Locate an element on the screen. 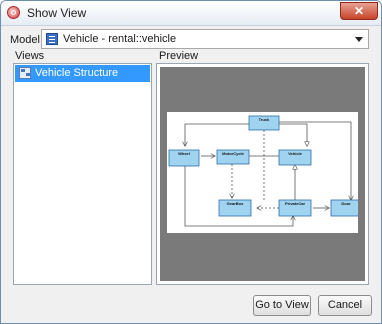 This screenshot has height=324, width=382. model-select-value: Vehicle - rental::vehicle is located at coordinates (120, 39).